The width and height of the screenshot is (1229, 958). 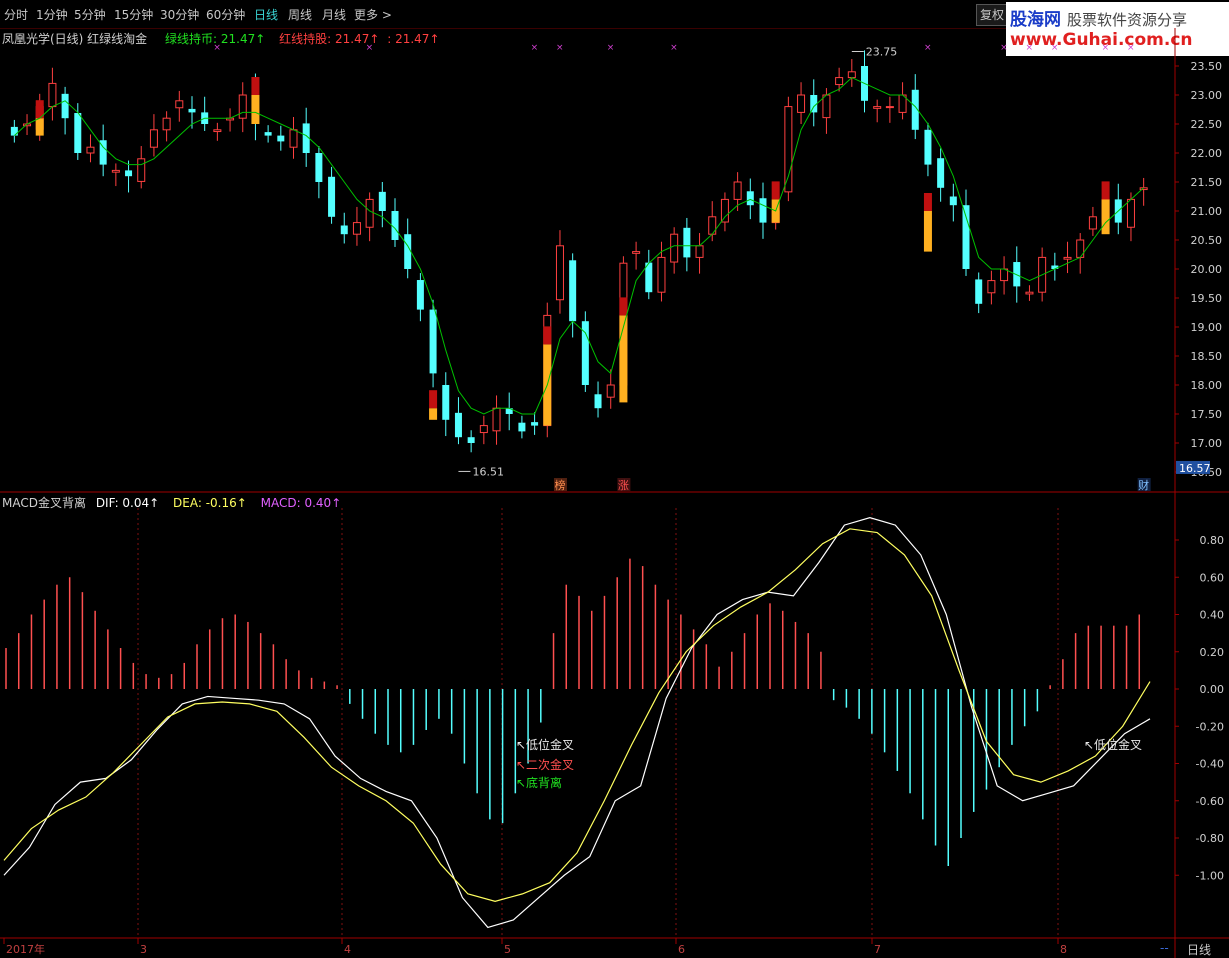 I want to click on price-tick-label: 23.50, so click(x=1207, y=66).